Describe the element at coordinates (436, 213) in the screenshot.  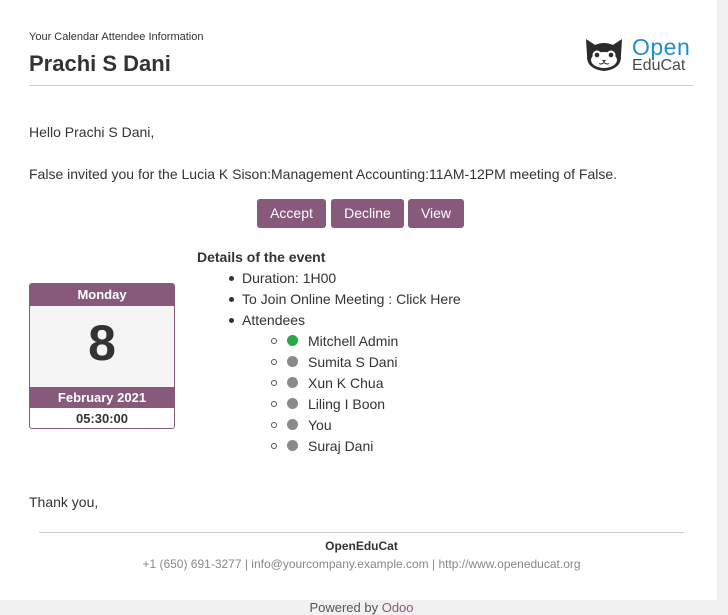
I see `view-button: View` at that location.